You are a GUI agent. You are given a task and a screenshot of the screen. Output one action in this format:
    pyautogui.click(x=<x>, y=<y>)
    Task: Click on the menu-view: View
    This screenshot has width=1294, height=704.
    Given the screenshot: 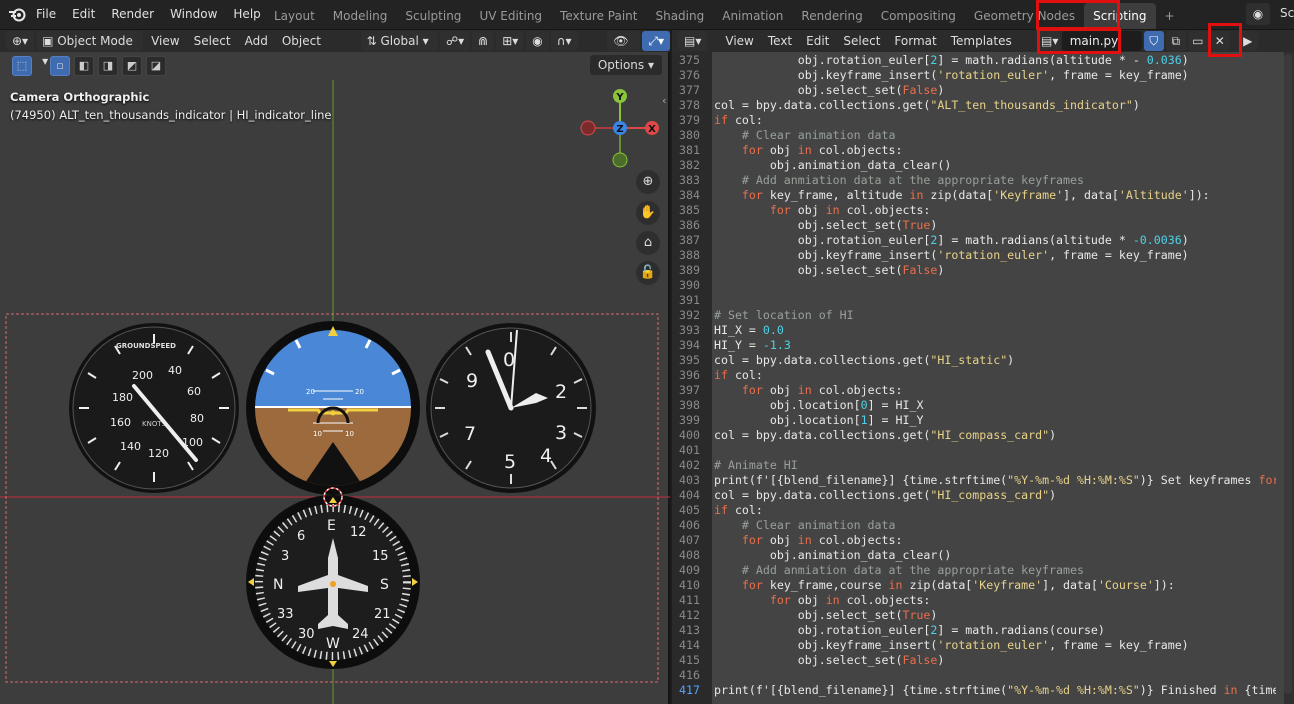 What is the action you would take?
    pyautogui.click(x=165, y=41)
    